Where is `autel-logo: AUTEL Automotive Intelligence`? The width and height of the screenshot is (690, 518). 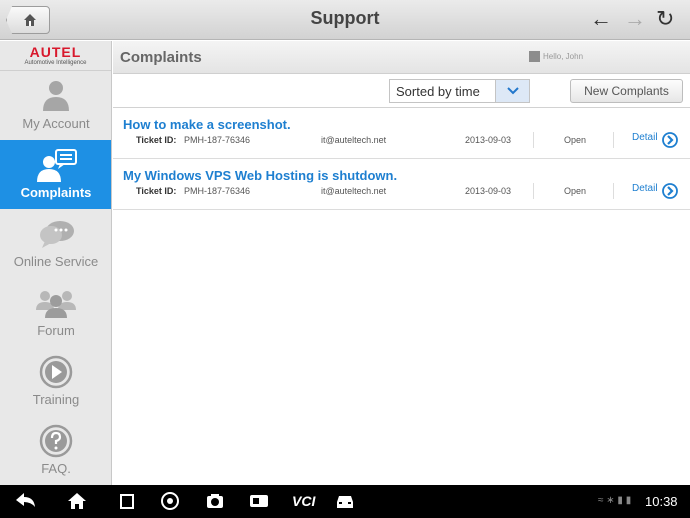 autel-logo: AUTEL Automotive Intelligence is located at coordinates (55, 56).